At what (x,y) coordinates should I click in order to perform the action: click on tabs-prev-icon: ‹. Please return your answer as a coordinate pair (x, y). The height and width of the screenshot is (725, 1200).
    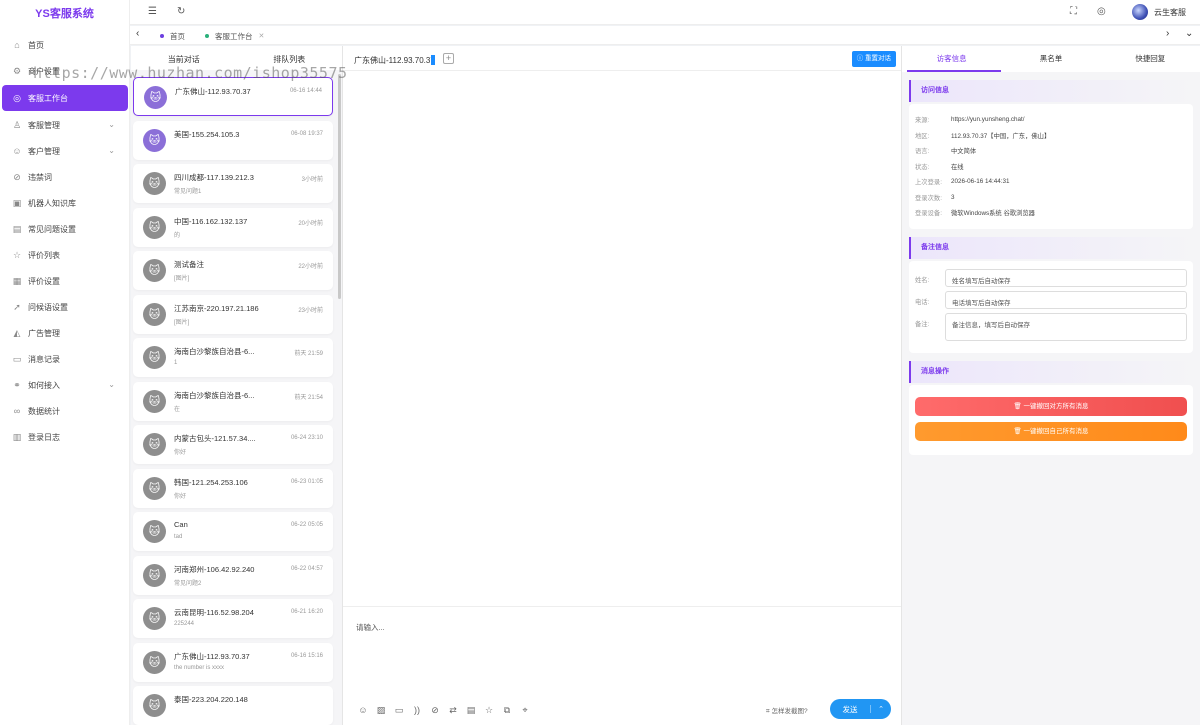
    Looking at the image, I should click on (137, 33).